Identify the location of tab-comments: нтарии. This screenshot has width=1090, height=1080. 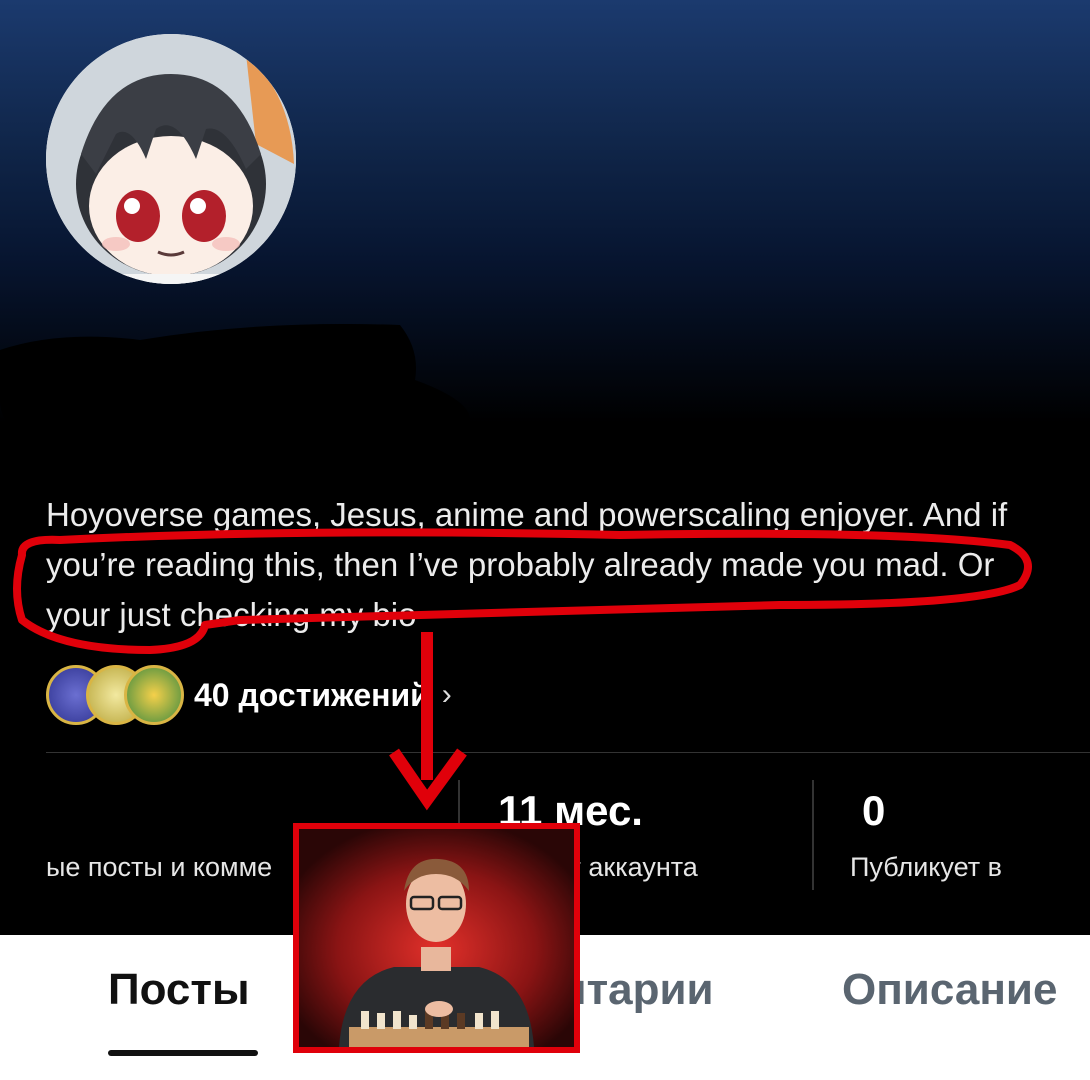
(637, 990).